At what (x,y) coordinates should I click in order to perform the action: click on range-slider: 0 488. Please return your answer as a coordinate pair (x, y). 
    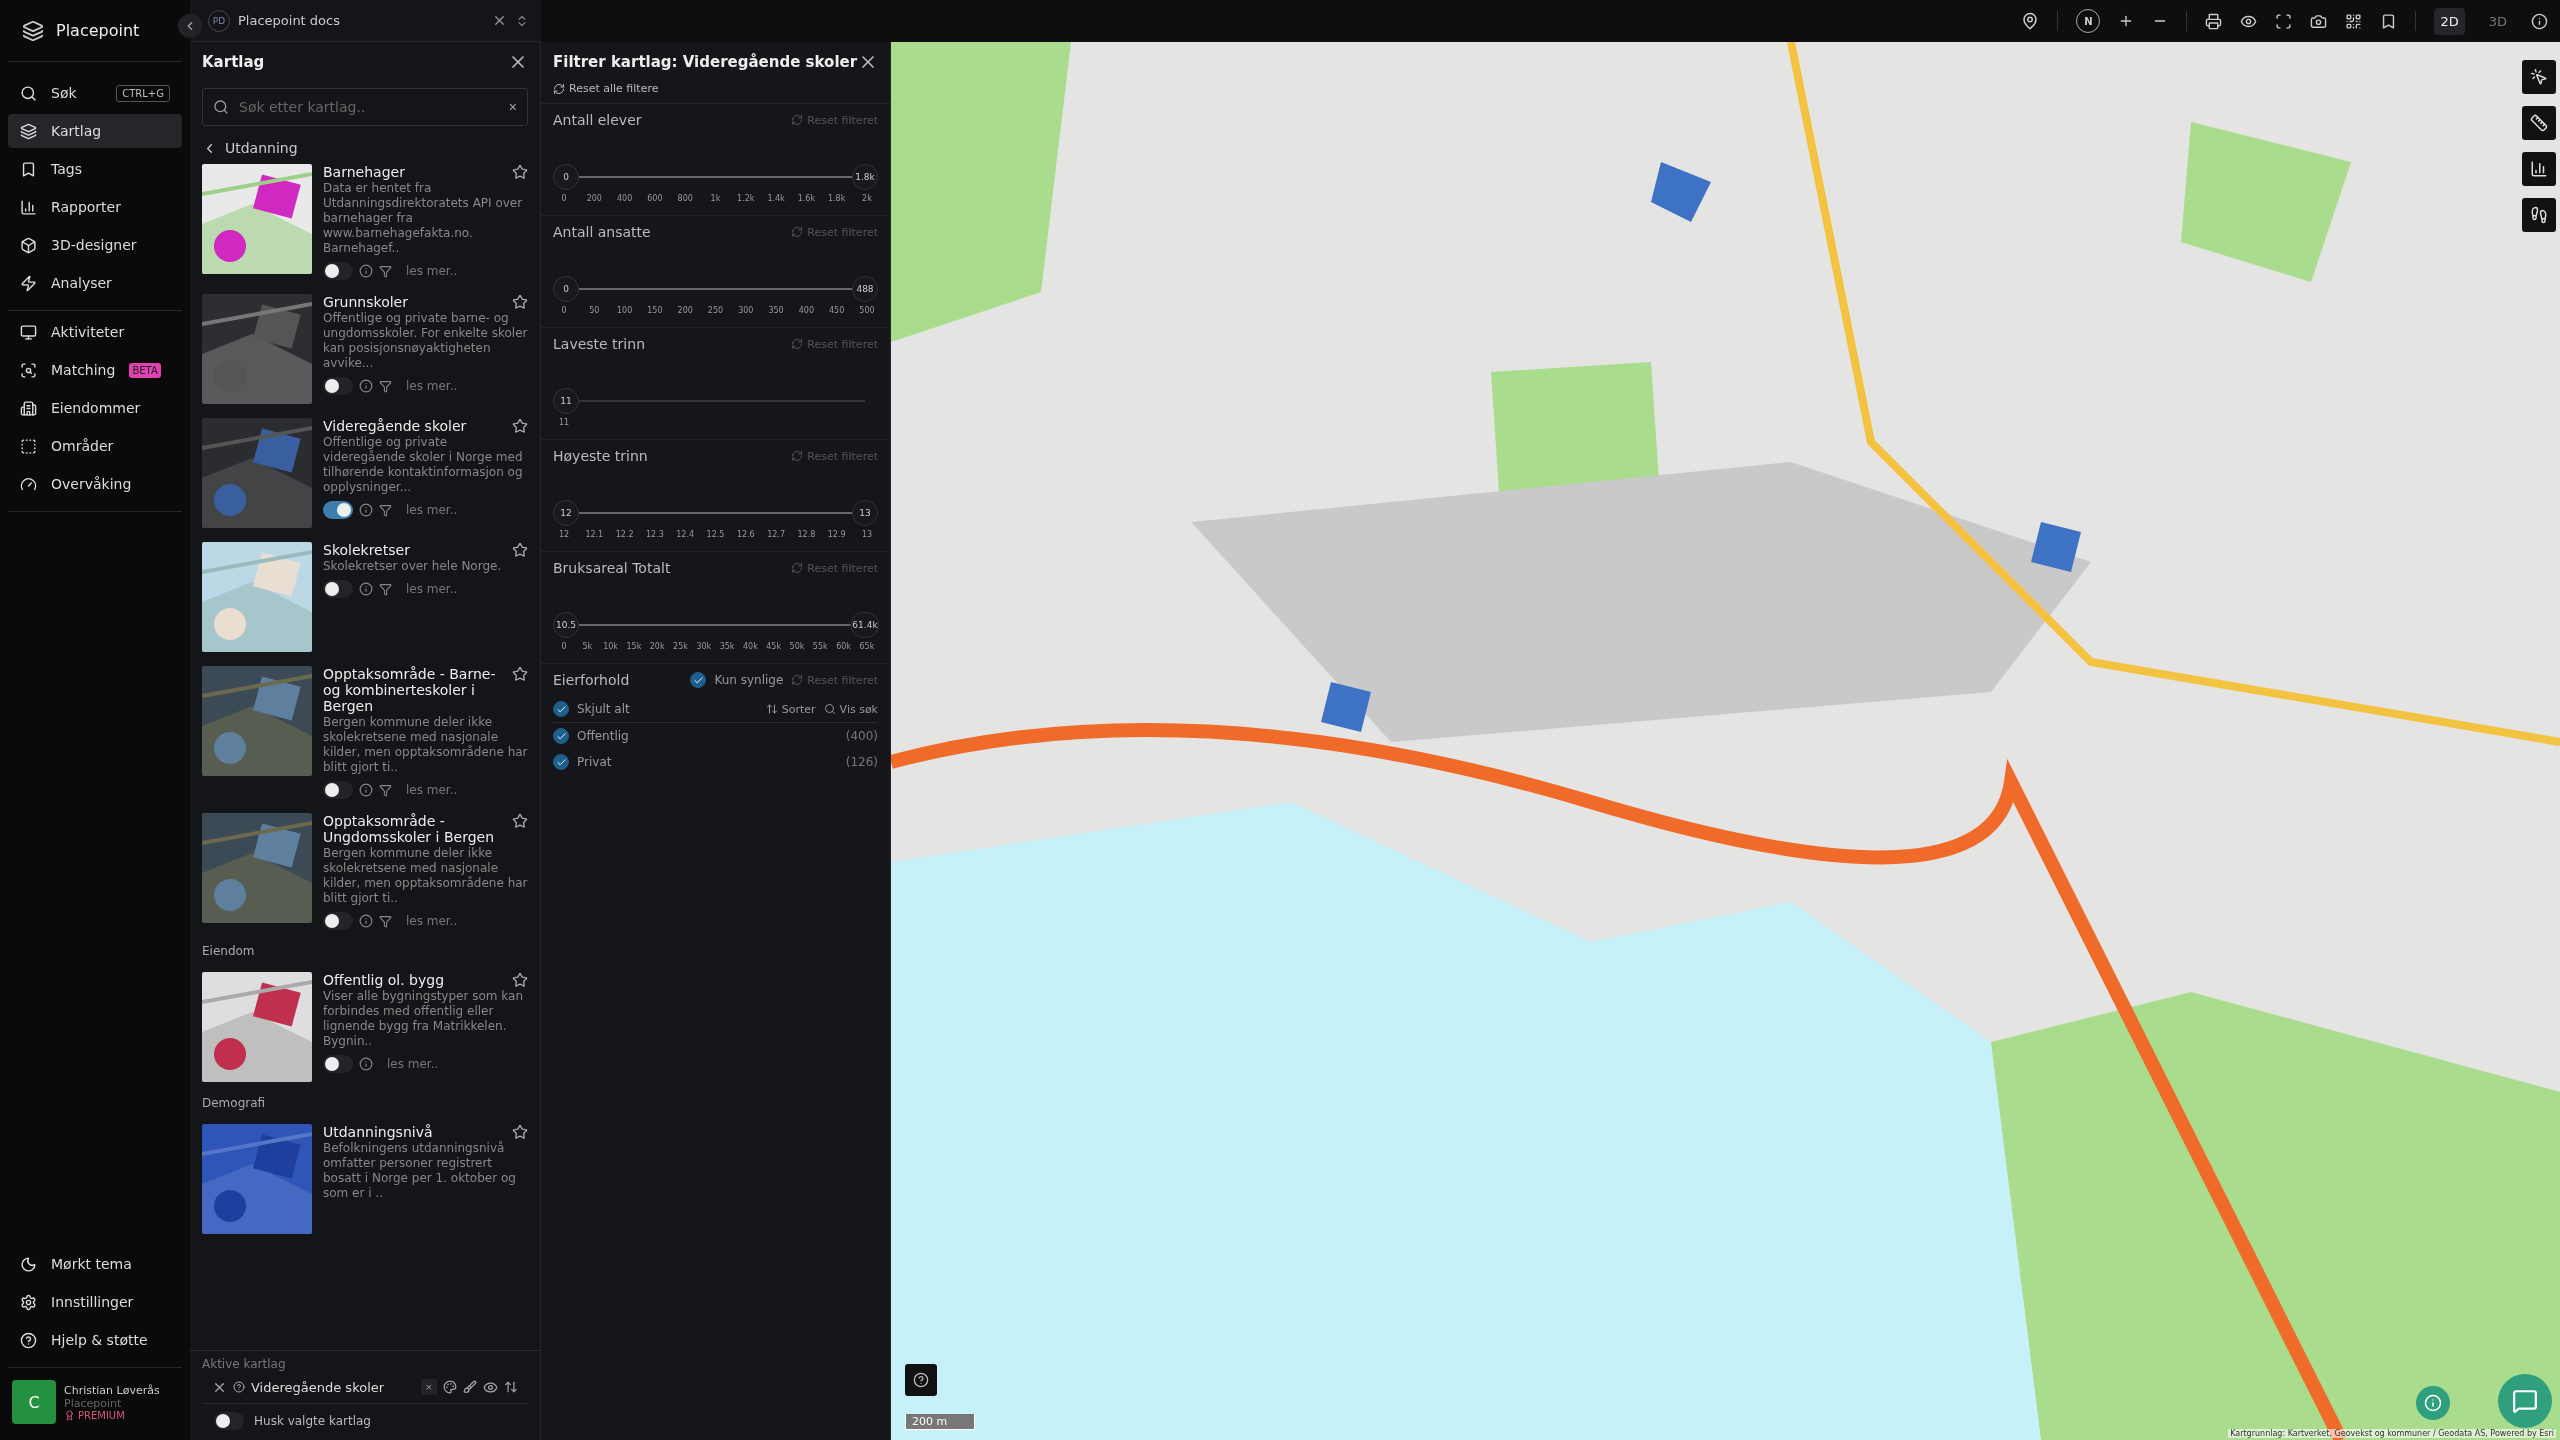
    Looking at the image, I should click on (715, 289).